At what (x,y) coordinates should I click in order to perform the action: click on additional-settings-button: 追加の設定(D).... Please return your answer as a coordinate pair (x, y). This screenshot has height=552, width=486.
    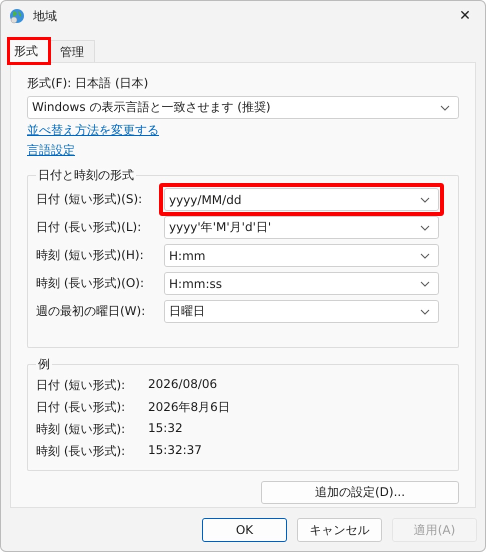
    Looking at the image, I should click on (360, 492).